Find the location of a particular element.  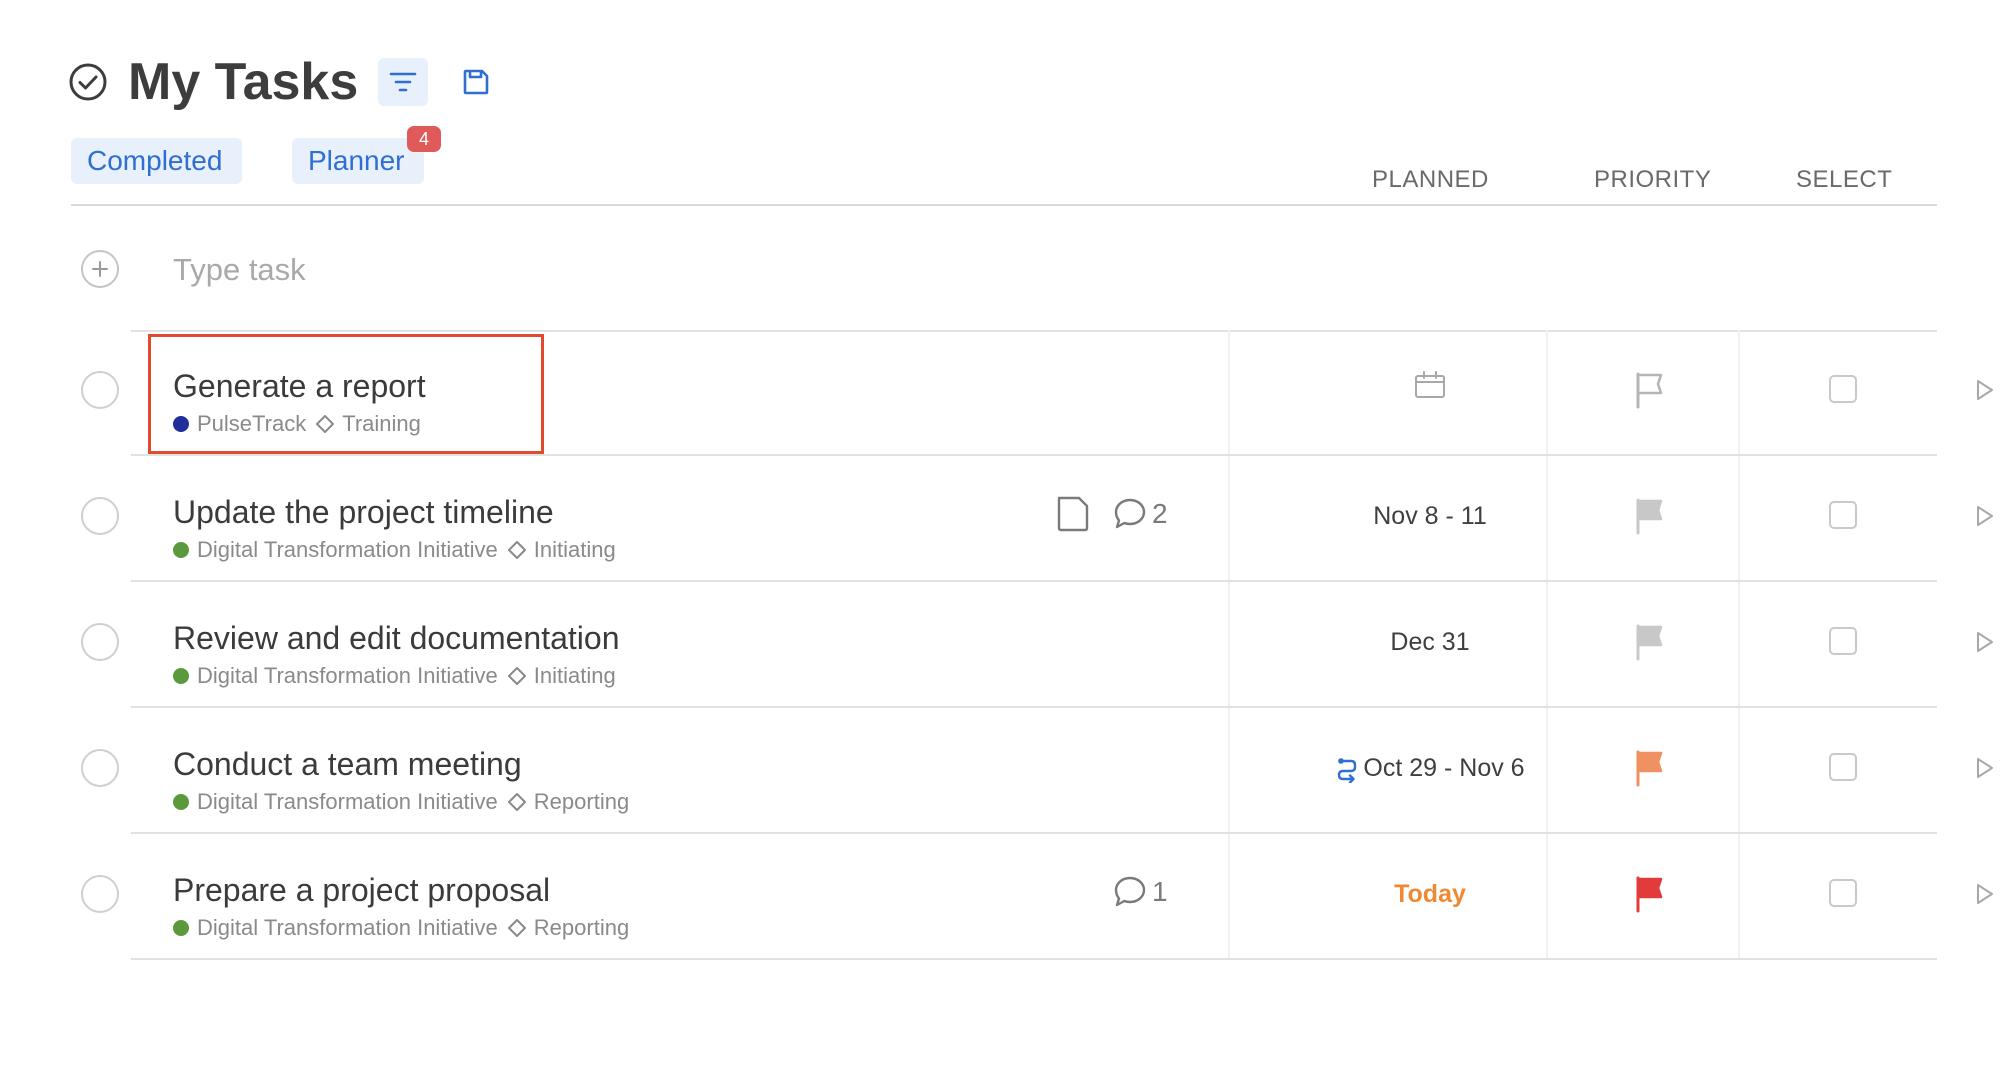

my-tasks-check-icon is located at coordinates (88, 82).